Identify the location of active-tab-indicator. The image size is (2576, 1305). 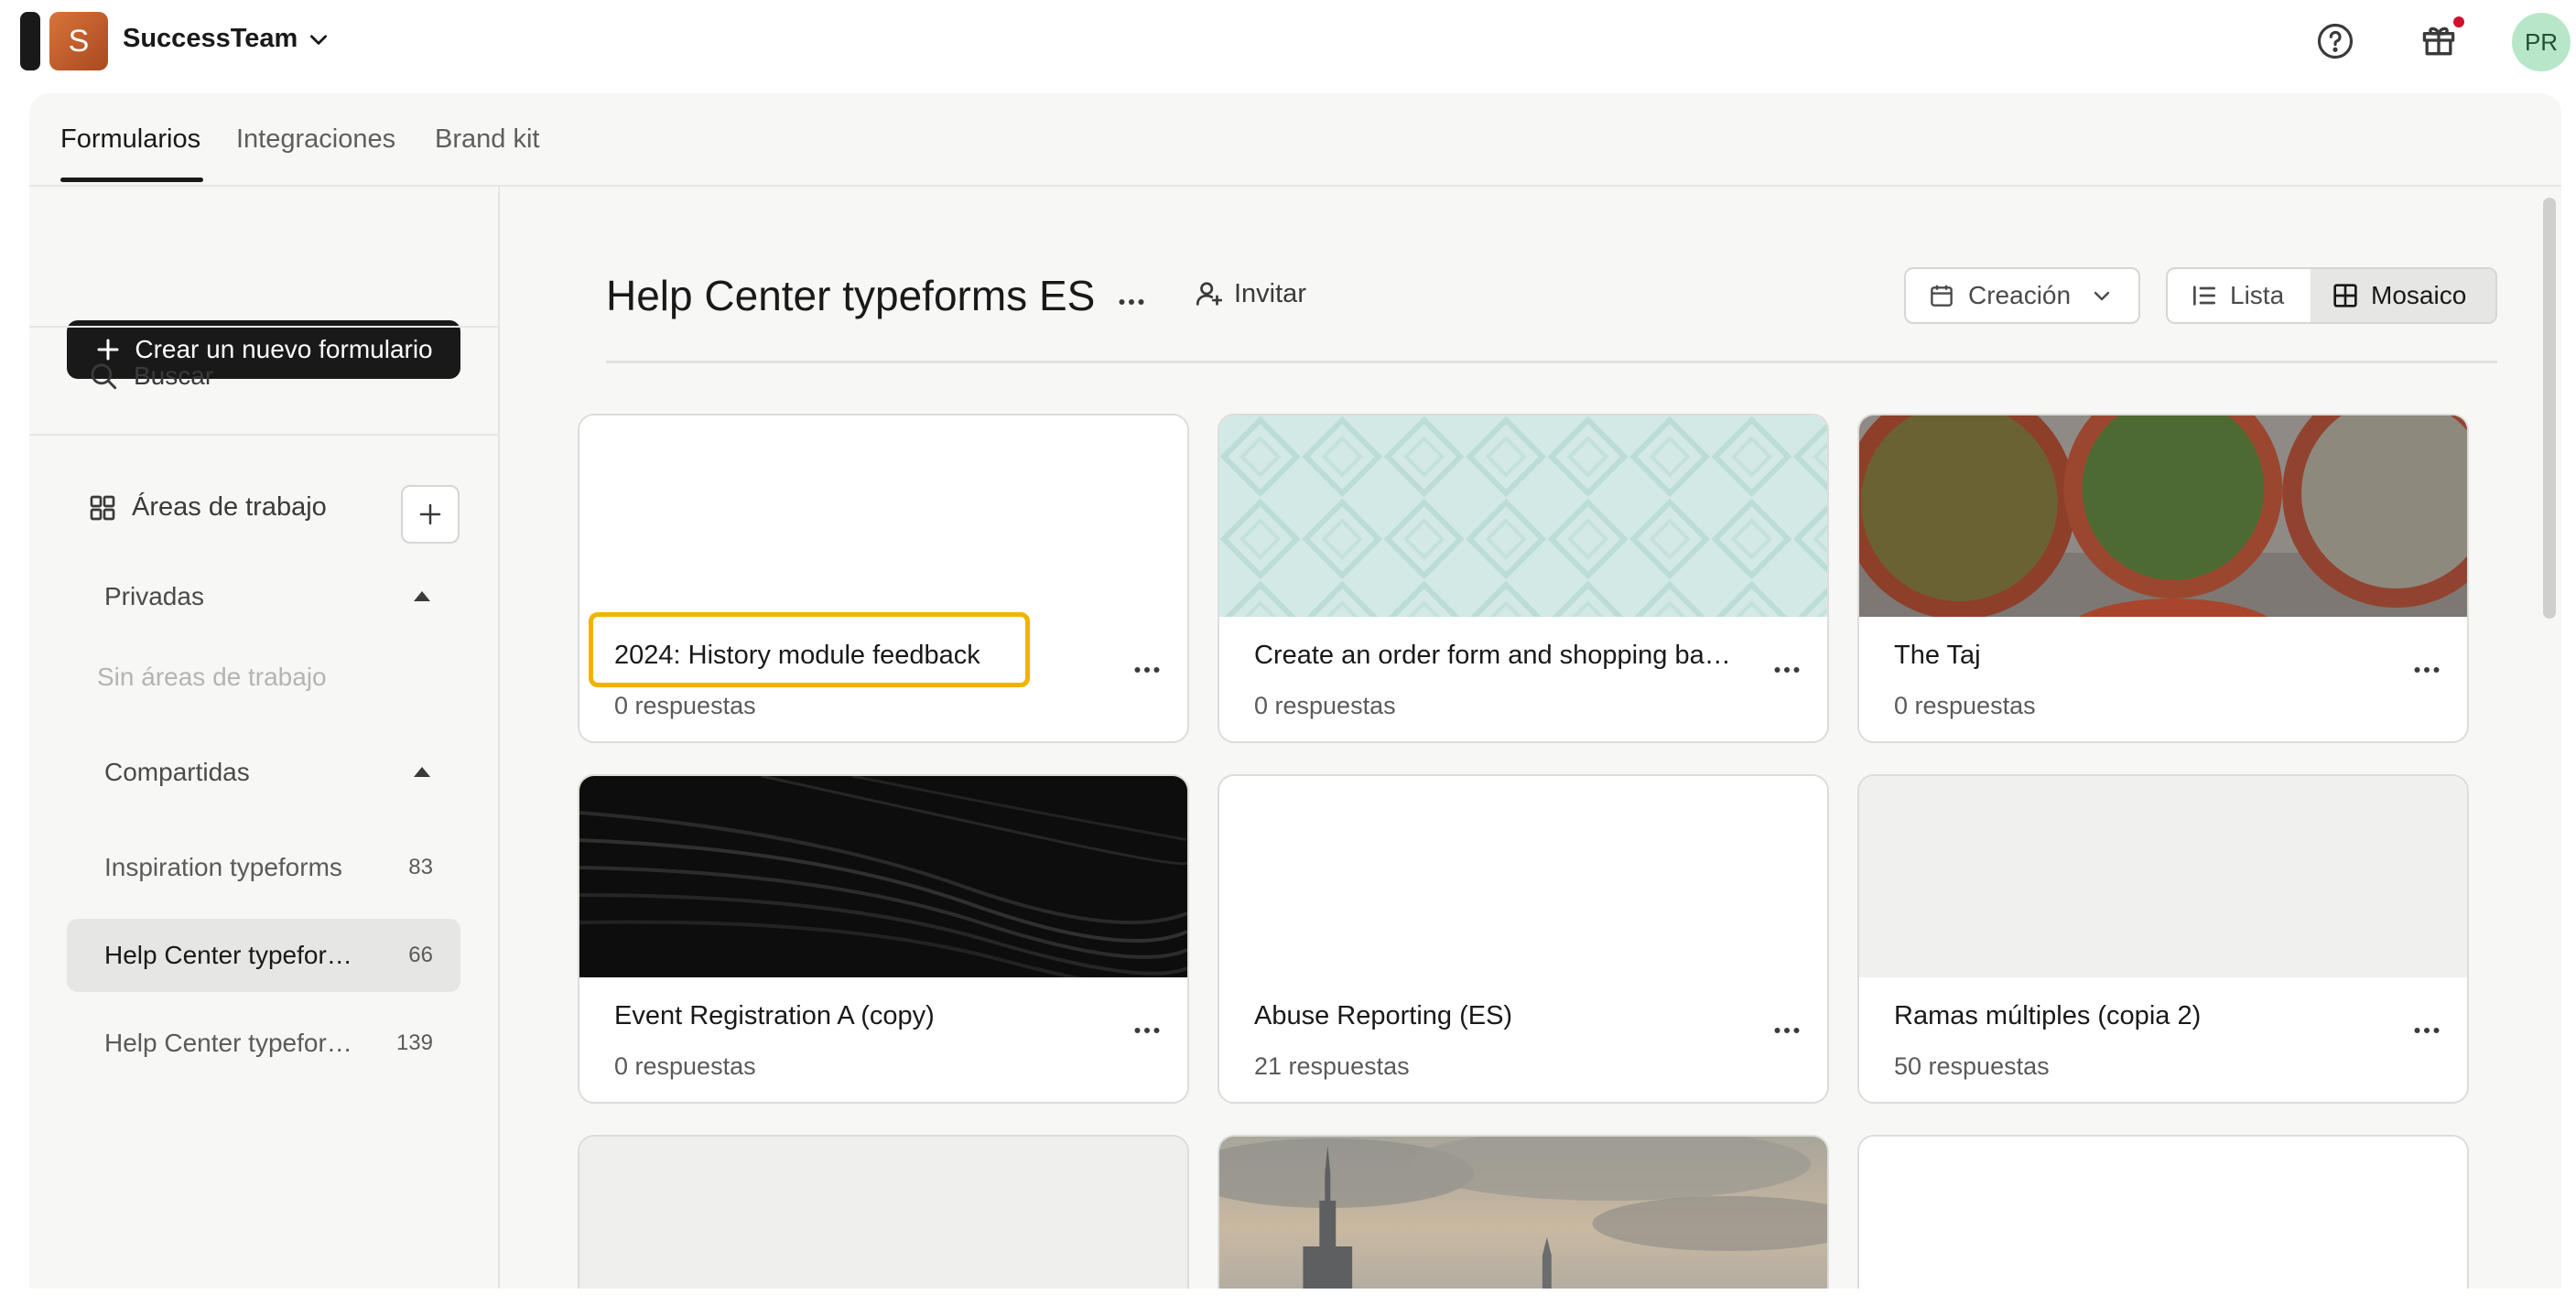
(132, 180).